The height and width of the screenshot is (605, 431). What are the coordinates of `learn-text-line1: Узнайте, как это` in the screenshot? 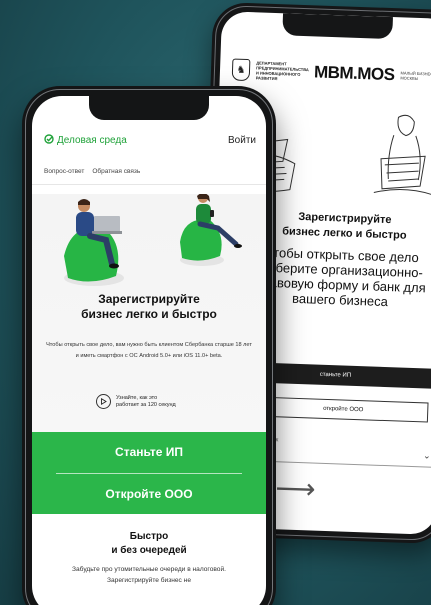 It's located at (137, 397).